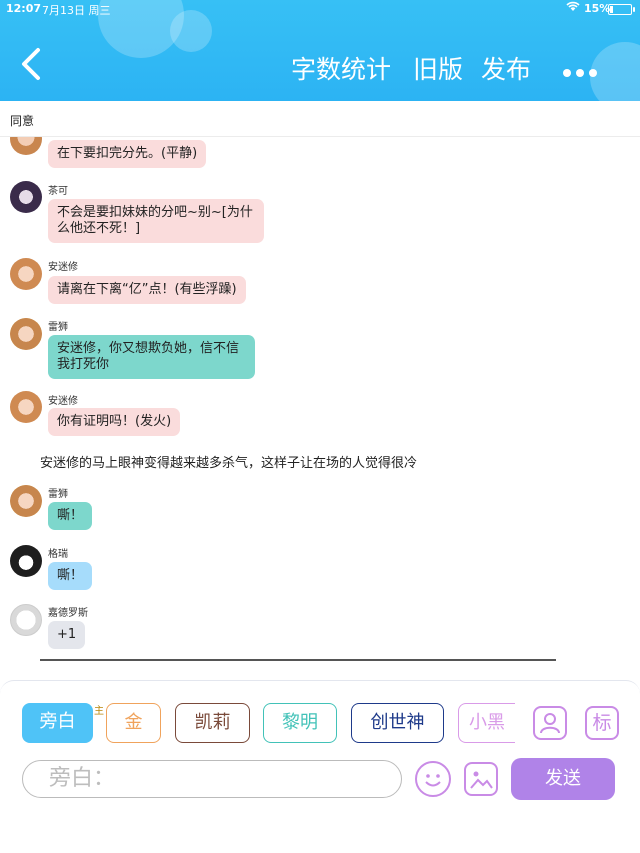 This screenshot has height=853, width=640. What do you see at coordinates (76, 10) in the screenshot?
I see `status-date: 7月13日 周三` at bounding box center [76, 10].